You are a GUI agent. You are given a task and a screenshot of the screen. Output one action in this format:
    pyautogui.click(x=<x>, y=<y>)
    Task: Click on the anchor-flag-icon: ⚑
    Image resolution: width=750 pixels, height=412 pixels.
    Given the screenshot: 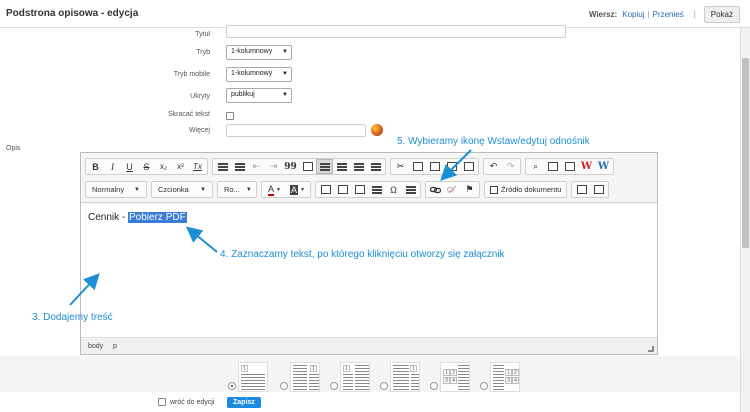 What is the action you would take?
    pyautogui.click(x=469, y=189)
    